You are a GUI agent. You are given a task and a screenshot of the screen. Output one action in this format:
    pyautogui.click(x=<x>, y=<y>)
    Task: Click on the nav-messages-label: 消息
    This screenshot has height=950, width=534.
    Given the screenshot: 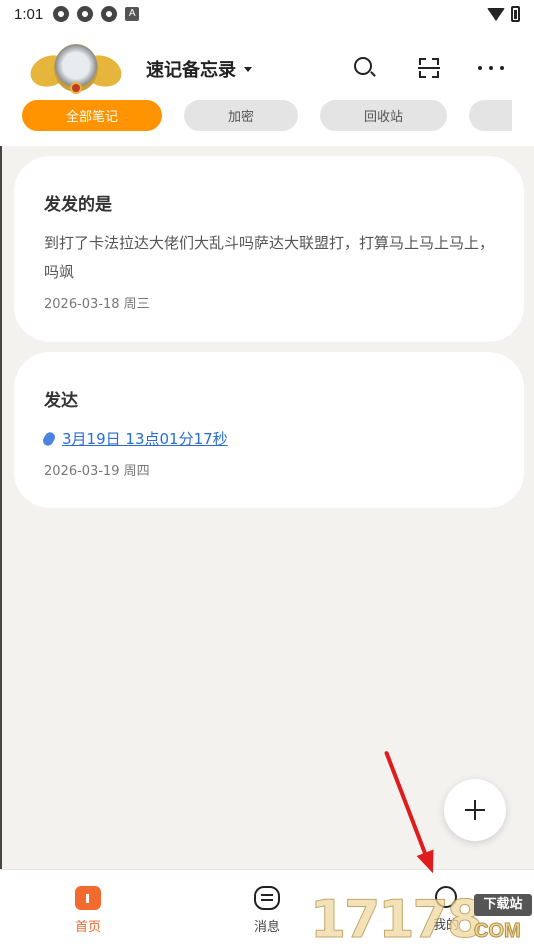 What is the action you would take?
    pyautogui.click(x=266, y=927)
    